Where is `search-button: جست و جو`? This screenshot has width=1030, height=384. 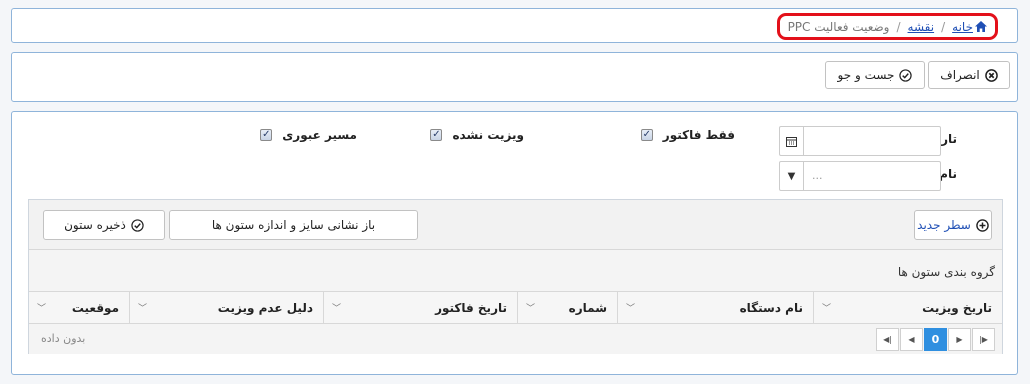
search-button: جست و جو is located at coordinates (875, 75).